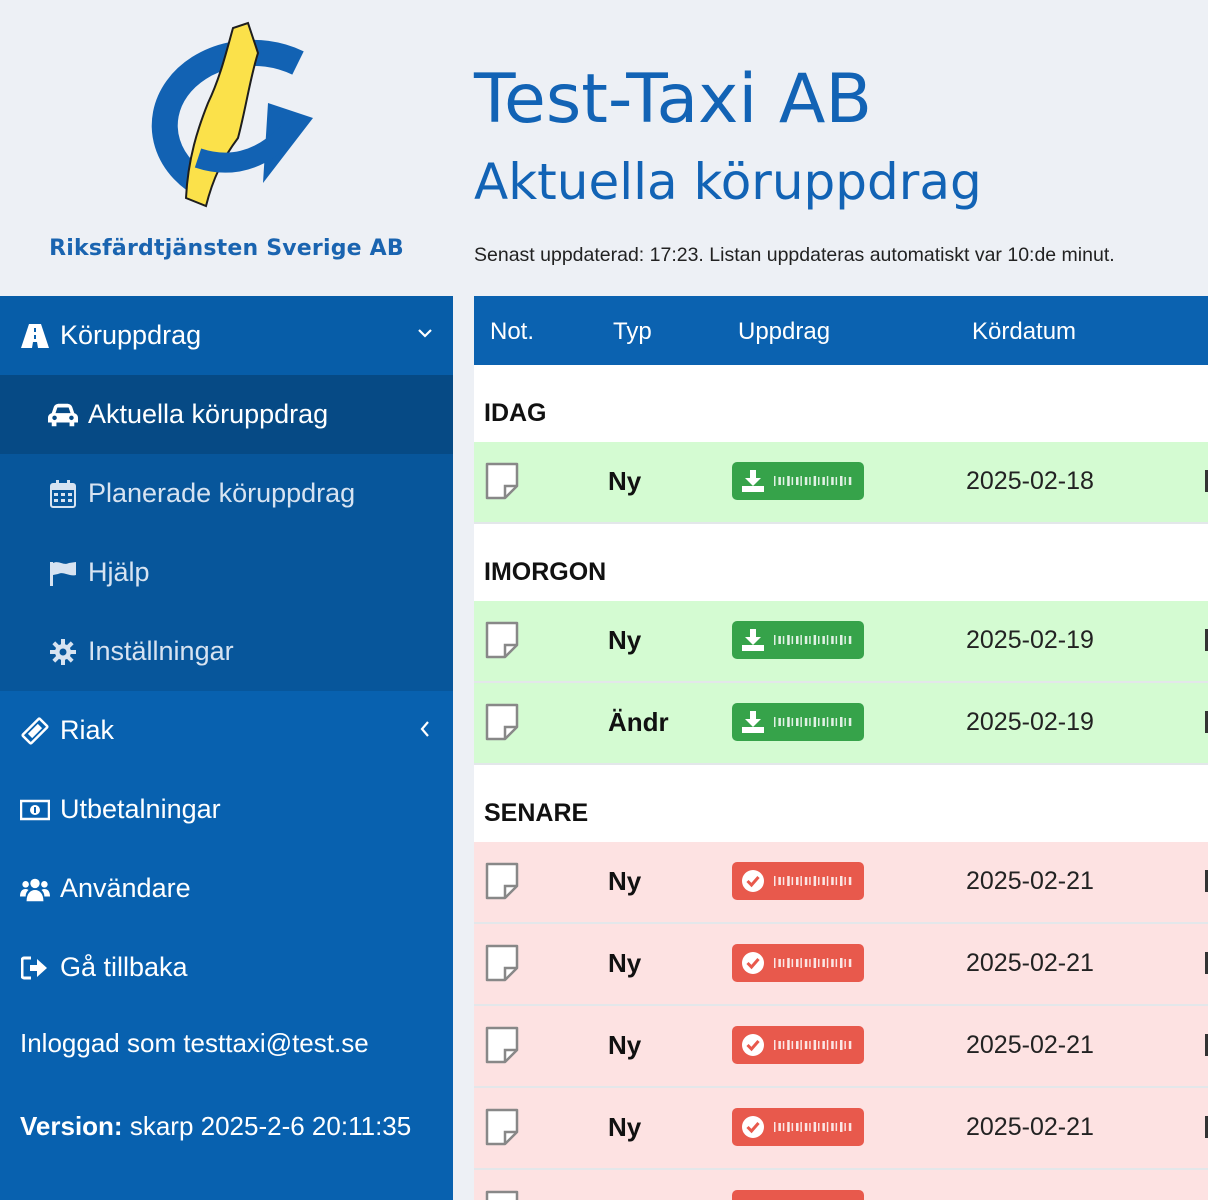 This screenshot has width=1208, height=1200. Describe the element at coordinates (425, 333) in the screenshot. I see `chevron-down-icon` at that location.